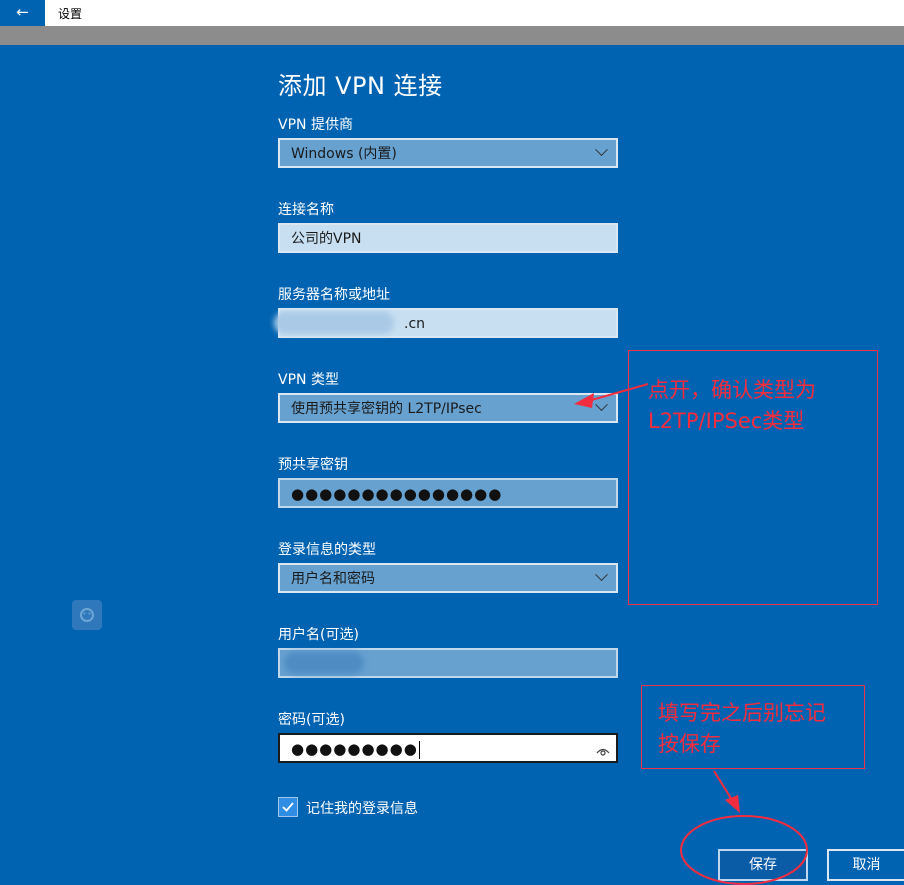 This screenshot has height=885, width=904. Describe the element at coordinates (584, 400) in the screenshot. I see `arrowhead-type` at that location.